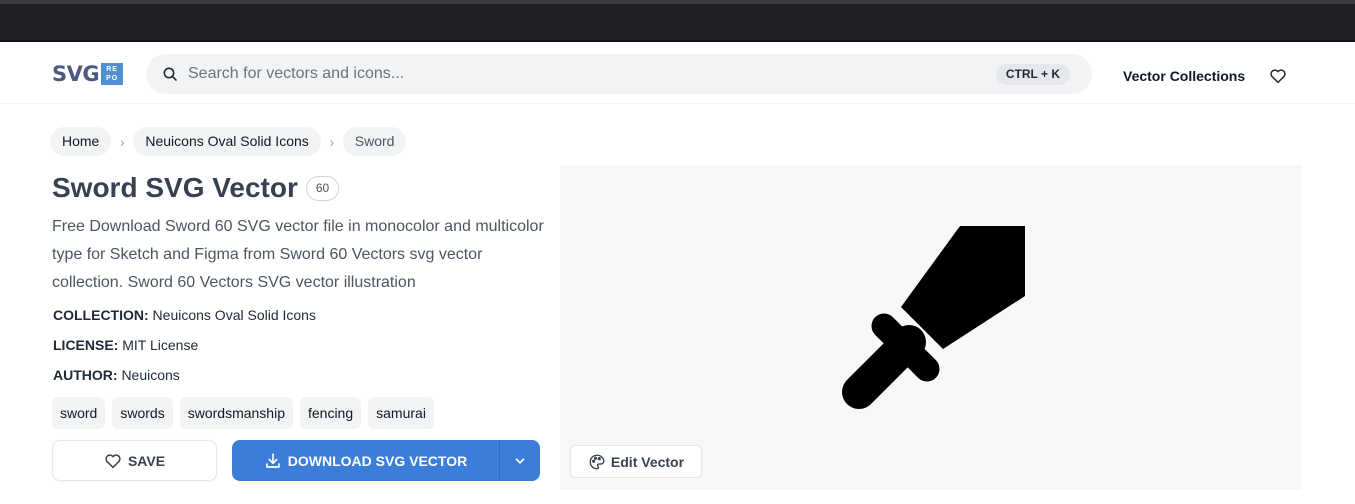 The width and height of the screenshot is (1355, 504). I want to click on logo-box: RE PO, so click(112, 74).